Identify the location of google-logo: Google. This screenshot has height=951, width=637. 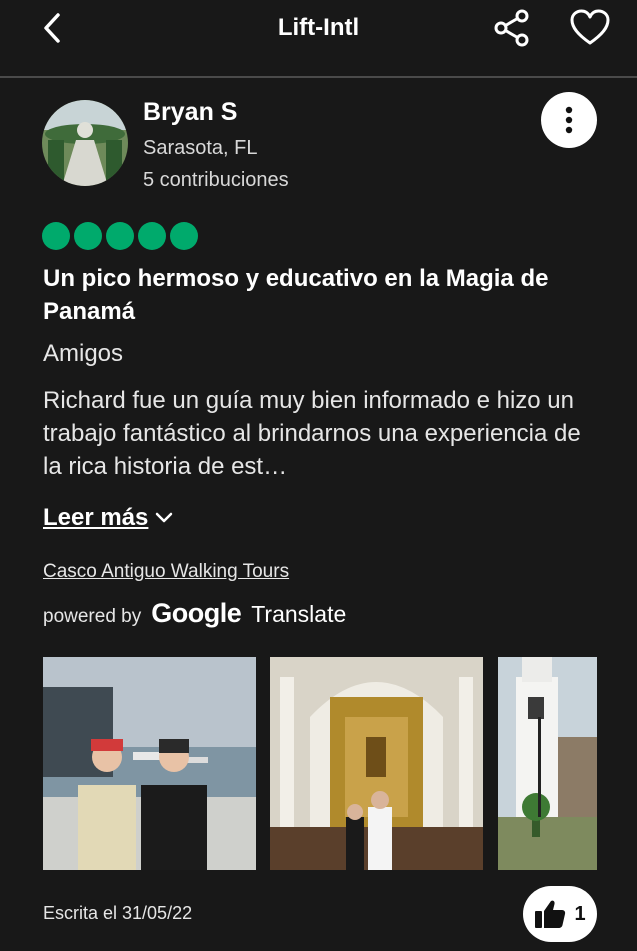
(196, 613).